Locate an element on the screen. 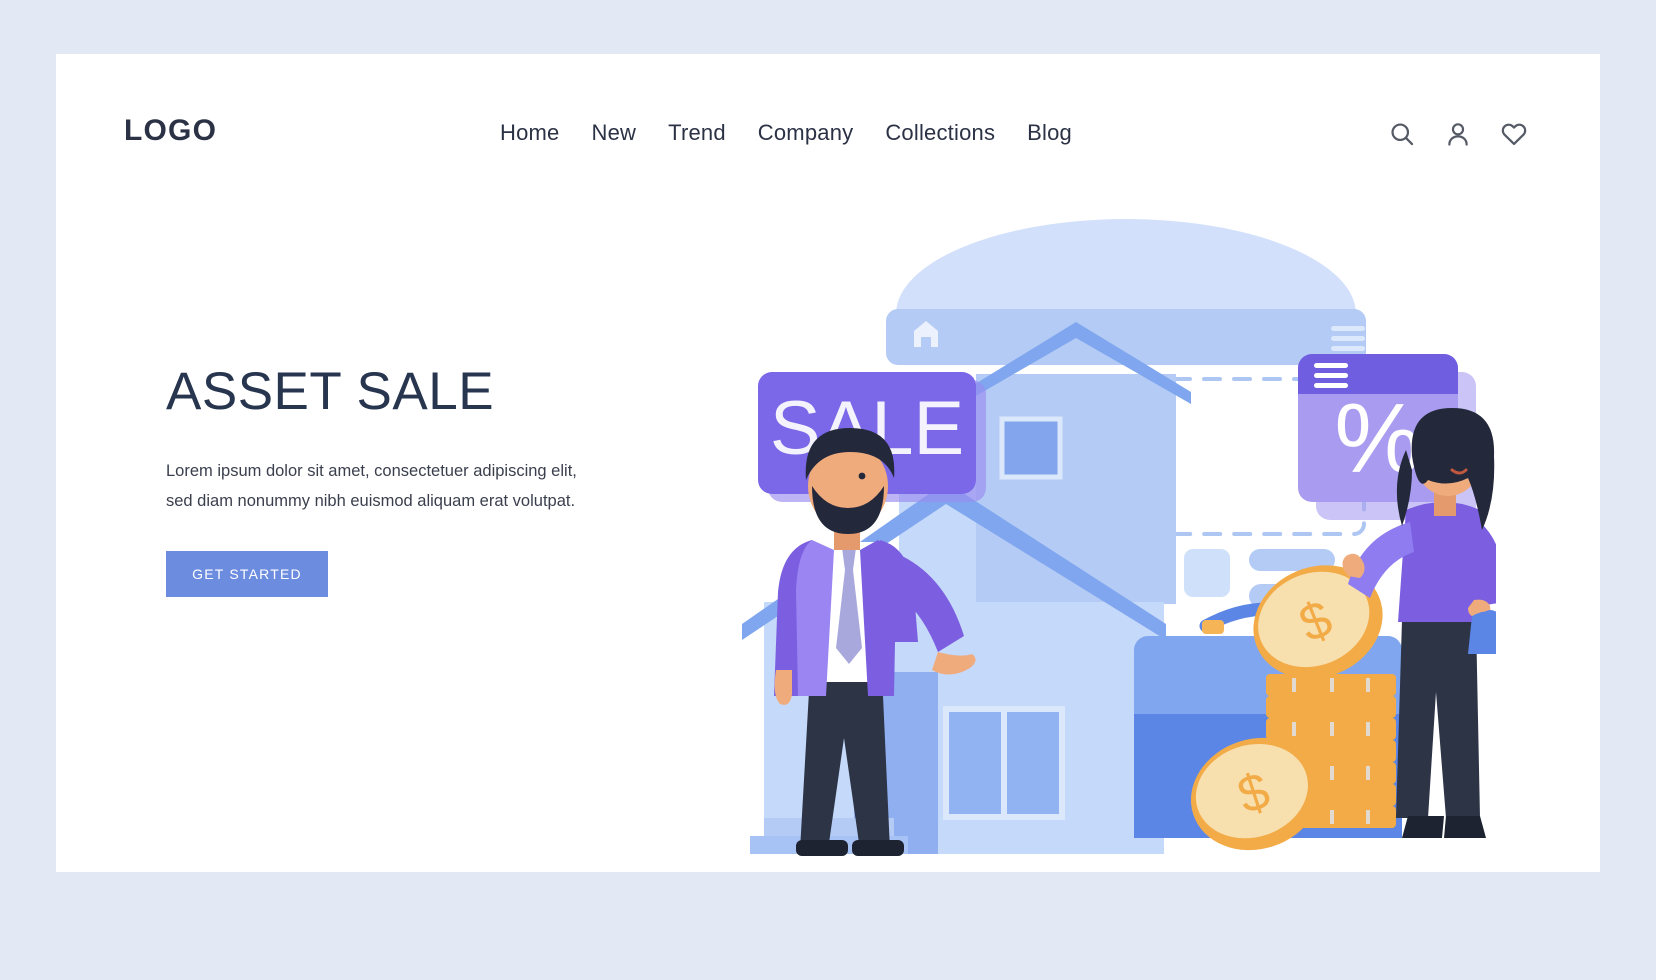 The width and height of the screenshot is (1656, 980). page-title: ASSET SALE is located at coordinates (330, 391).